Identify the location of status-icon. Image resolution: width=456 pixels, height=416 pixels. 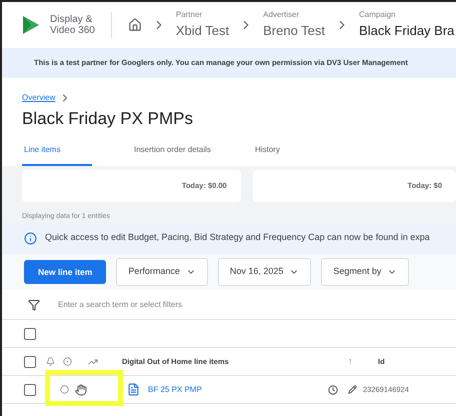
(64, 389).